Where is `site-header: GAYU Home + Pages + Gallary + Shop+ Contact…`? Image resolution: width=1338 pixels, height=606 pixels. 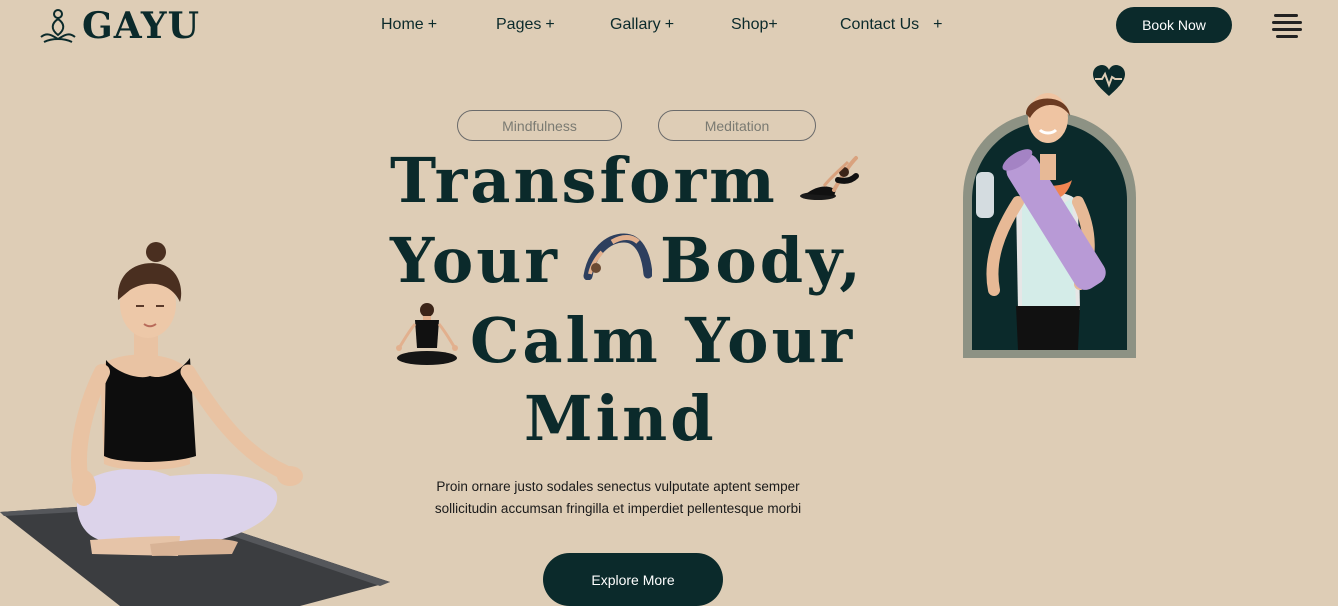 site-header: GAYU Home + Pages + Gallary + Shop+ Contact… is located at coordinates (669, 26).